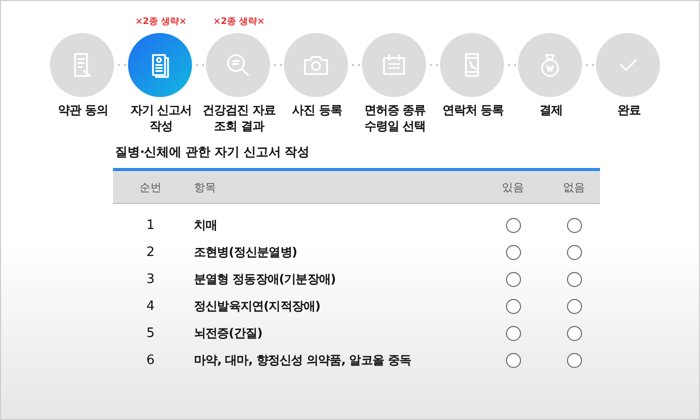  Describe the element at coordinates (513, 187) in the screenshot. I see `column-header: 있음` at that location.